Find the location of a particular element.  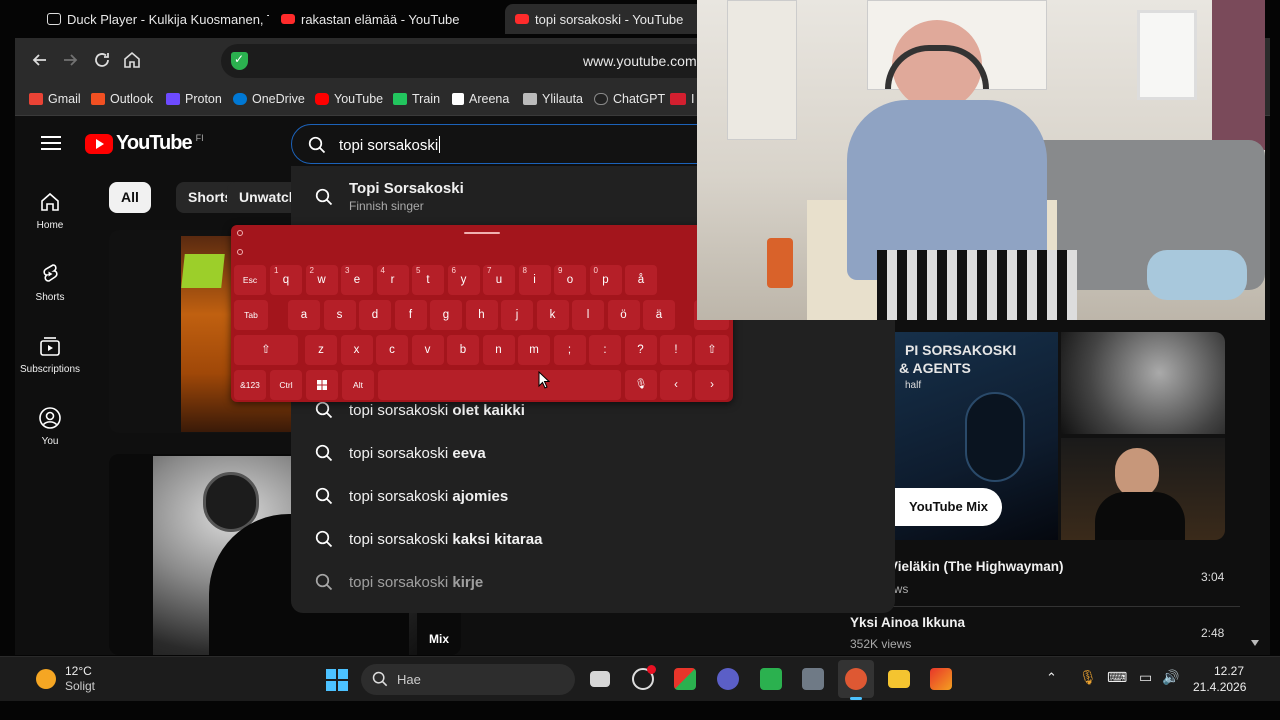

youtube-mix-thumbnail: PI SORSAKOSKI & AGENTS half YouTube Mix is located at coordinates (1060, 436).